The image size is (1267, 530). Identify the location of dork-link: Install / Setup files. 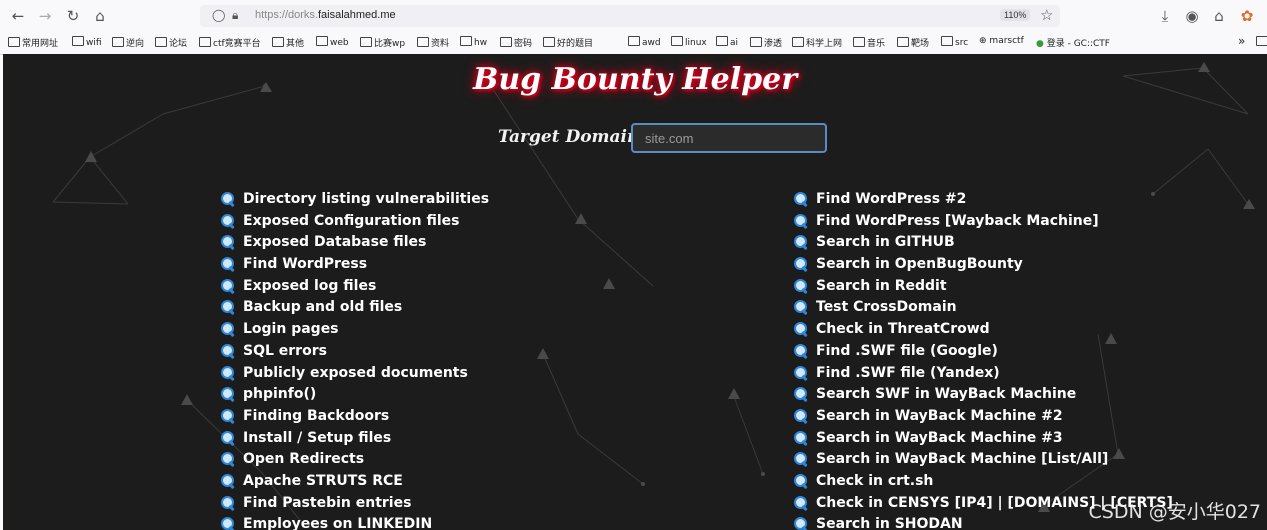
(354, 439).